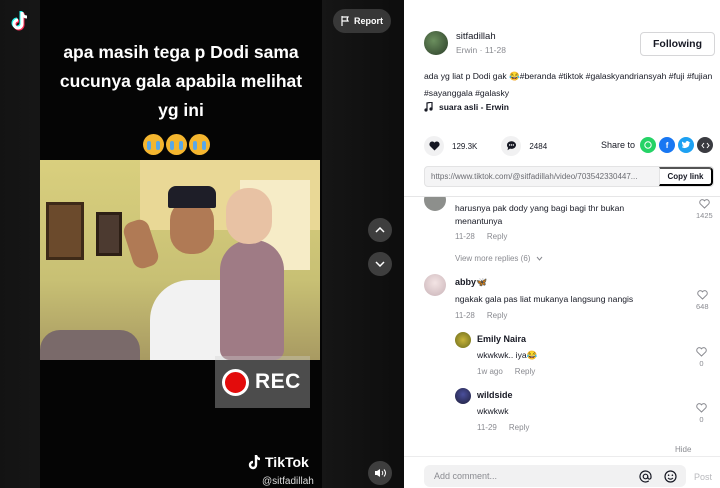  What do you see at coordinates (490, 371) in the screenshot?
I see `comment-date: 1w ago` at bounding box center [490, 371].